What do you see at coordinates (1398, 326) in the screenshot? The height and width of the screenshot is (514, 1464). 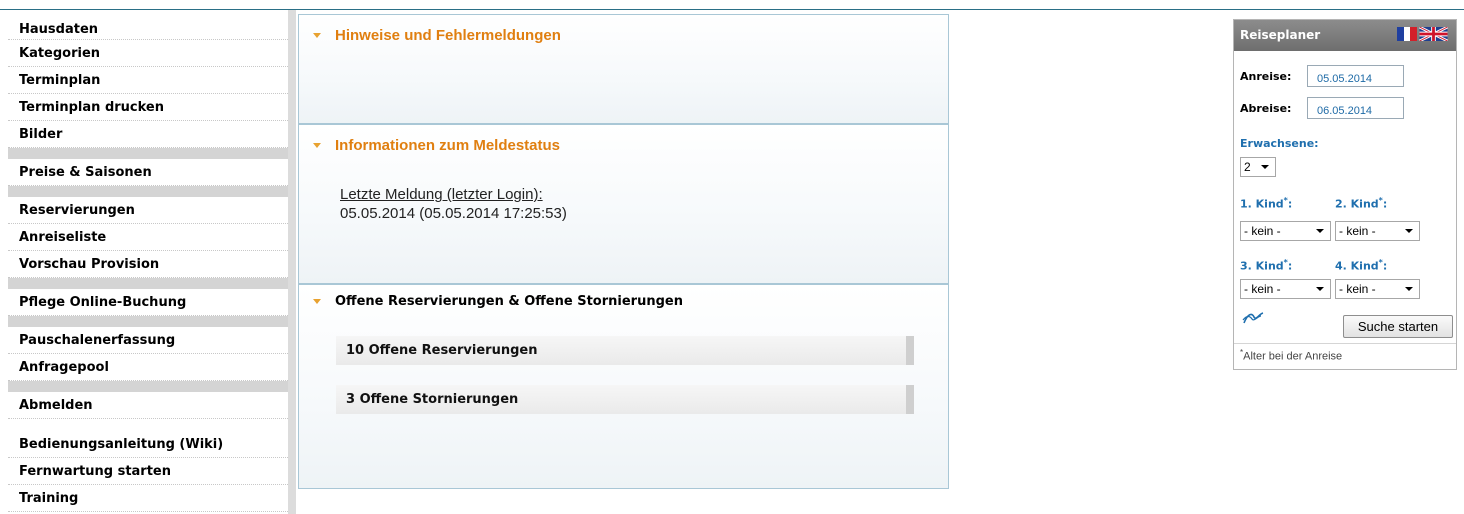 I see `suche-starten-button: Suche starten` at bounding box center [1398, 326].